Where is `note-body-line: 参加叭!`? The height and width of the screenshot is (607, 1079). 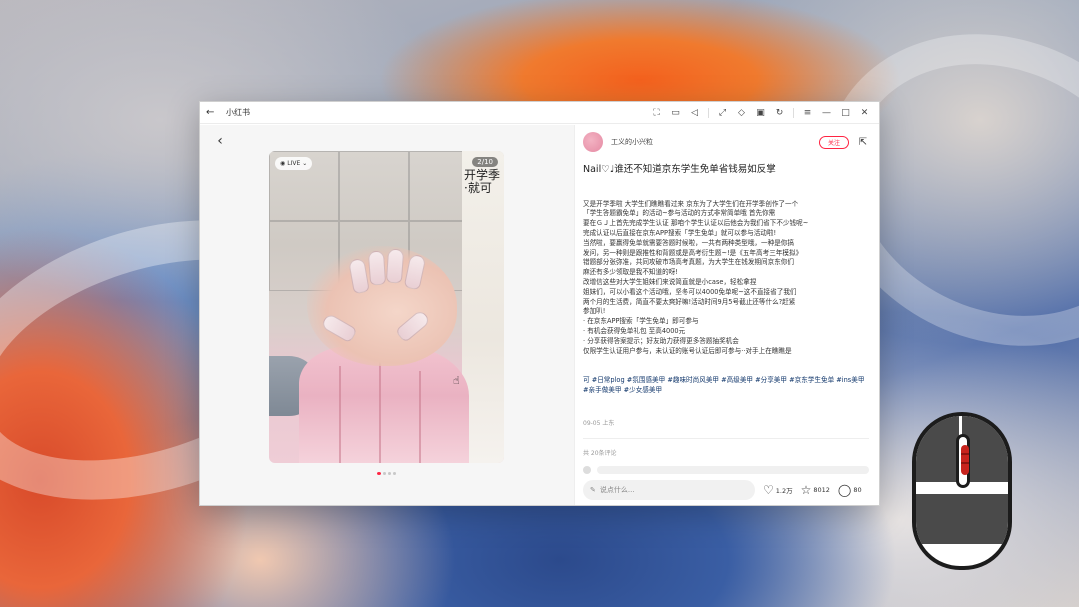 note-body-line: 参加叭! is located at coordinates (594, 311).